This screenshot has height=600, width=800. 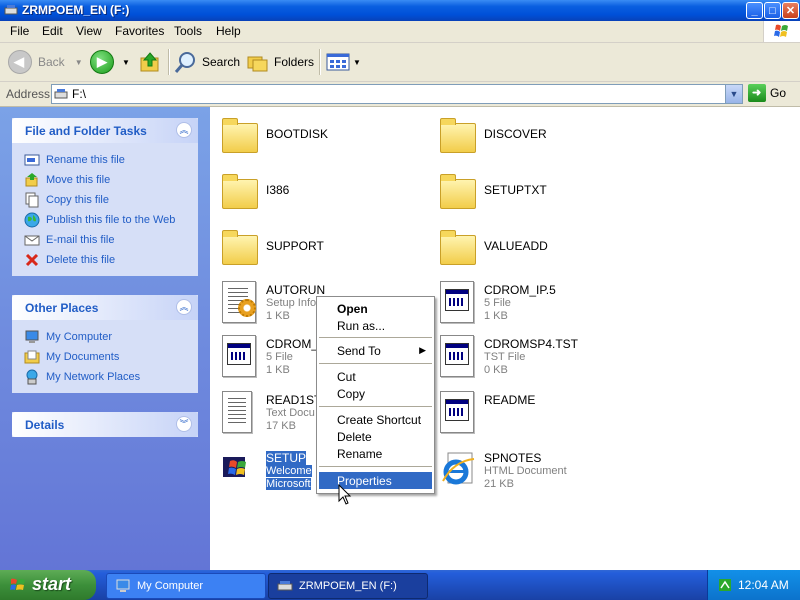 What do you see at coordinates (546, 195) in the screenshot?
I see `folder-item: SETUPTXT` at bounding box center [546, 195].